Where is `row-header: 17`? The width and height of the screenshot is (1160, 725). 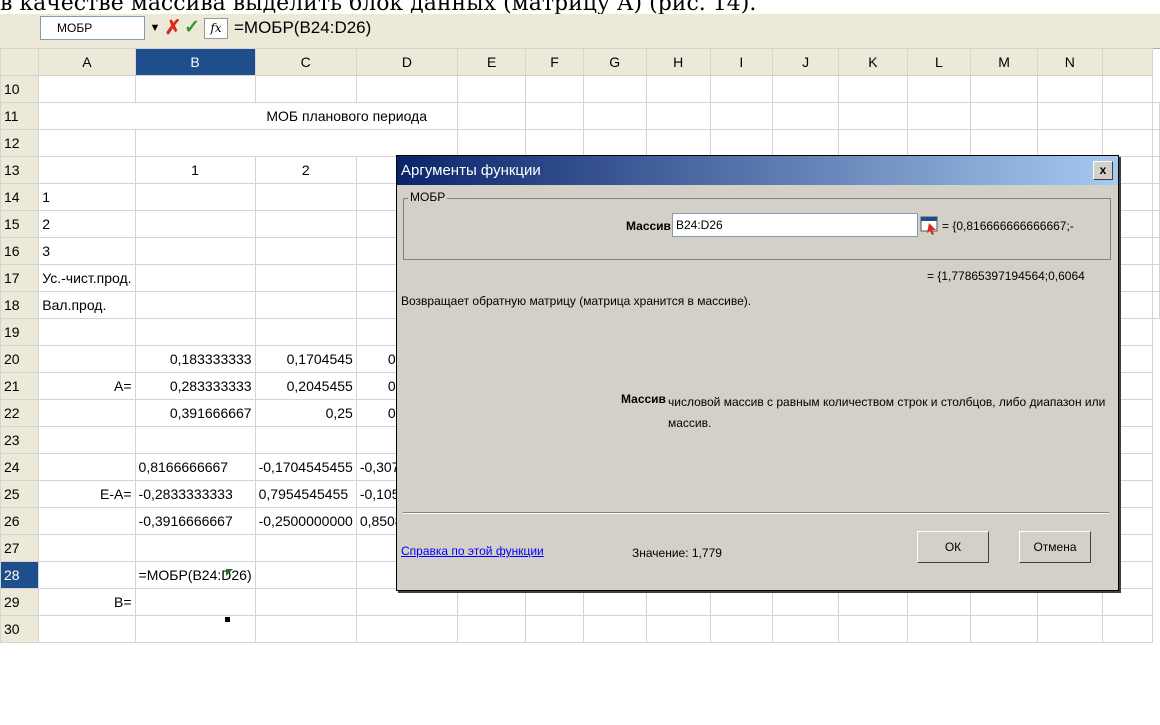
row-header: 17 is located at coordinates (20, 278).